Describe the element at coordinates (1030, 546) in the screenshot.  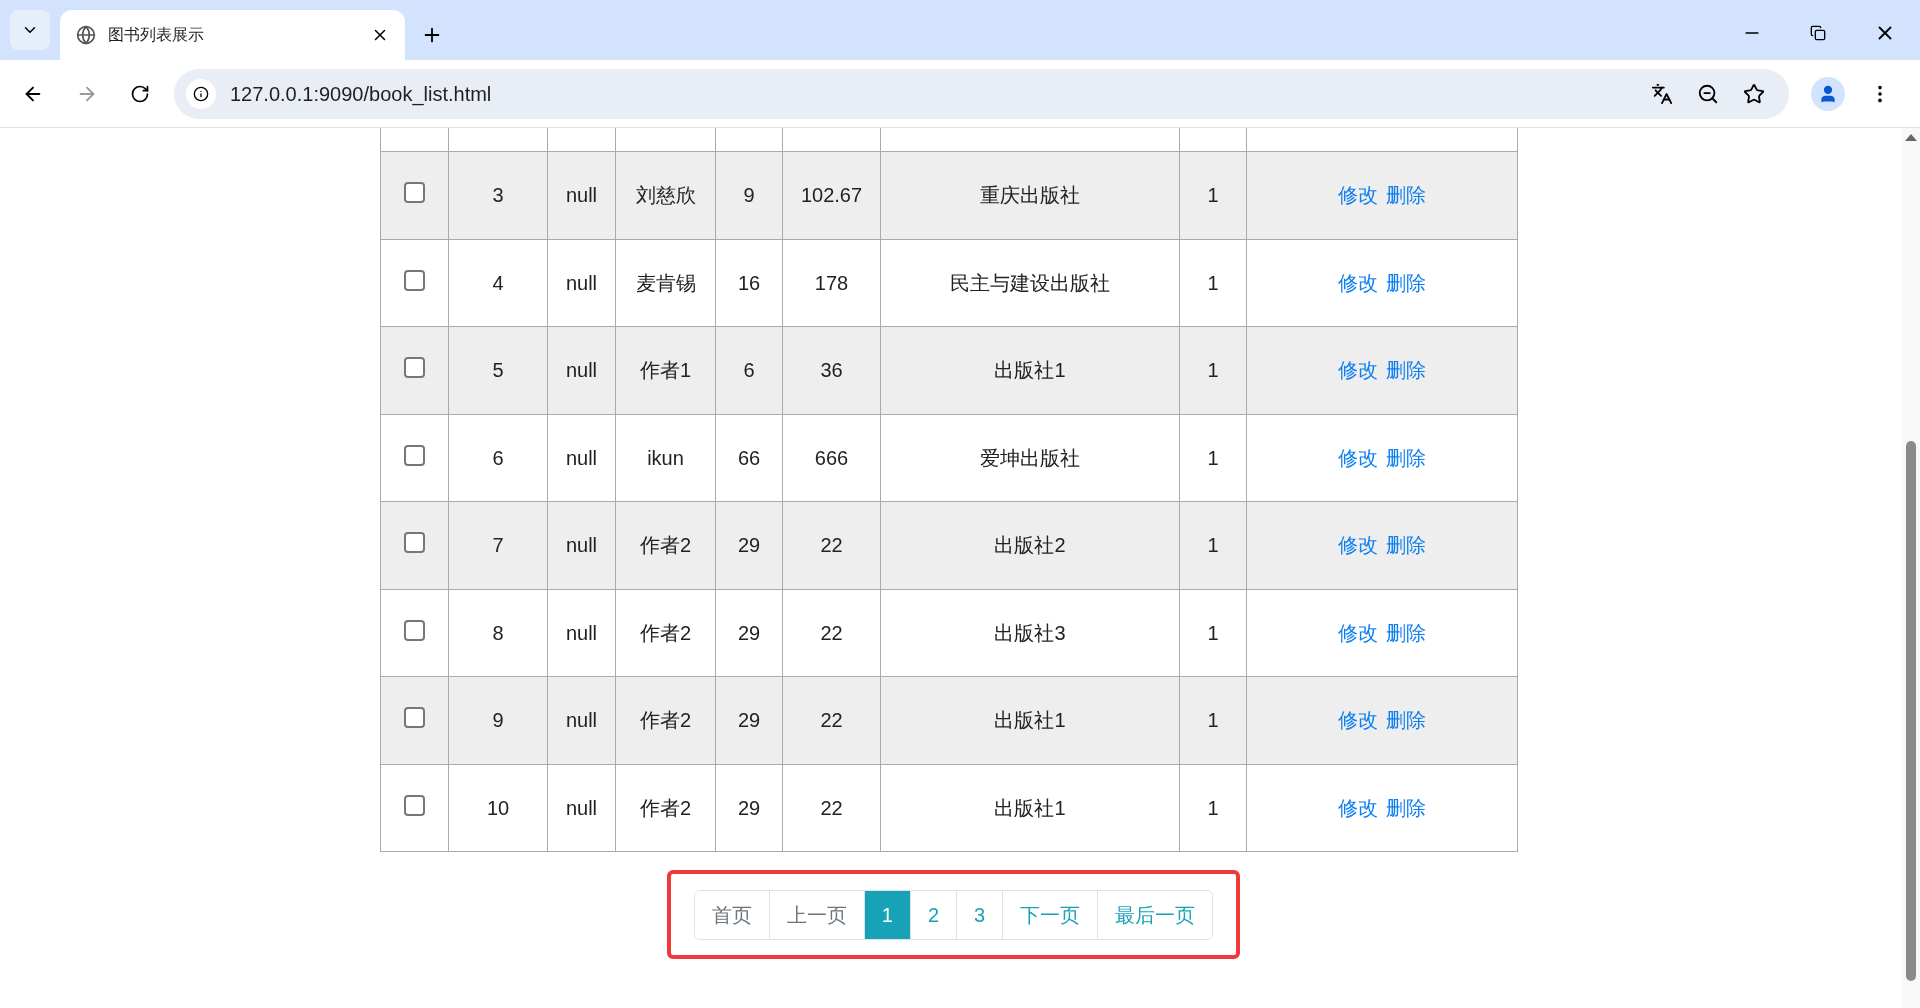
I see `table-cell: 出版社2` at that location.